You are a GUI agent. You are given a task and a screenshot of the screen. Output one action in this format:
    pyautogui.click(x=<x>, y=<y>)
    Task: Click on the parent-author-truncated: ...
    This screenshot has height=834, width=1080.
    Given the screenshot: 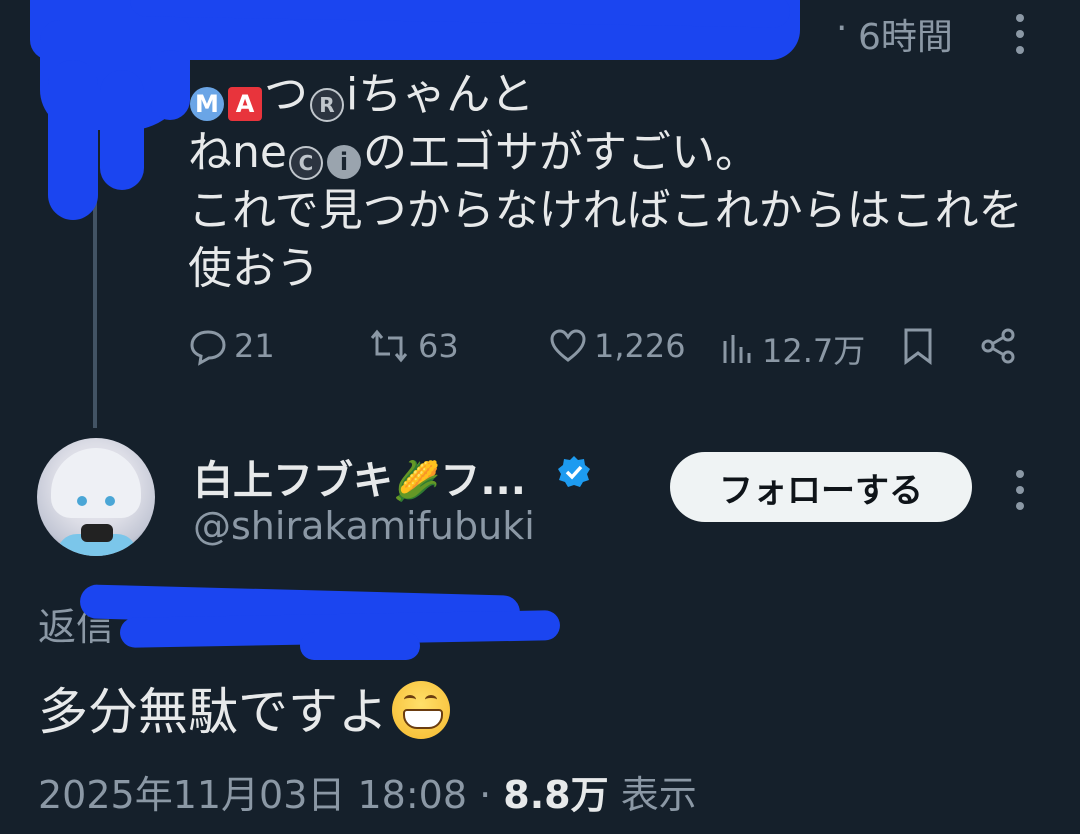 What is the action you would take?
    pyautogui.click(x=765, y=28)
    